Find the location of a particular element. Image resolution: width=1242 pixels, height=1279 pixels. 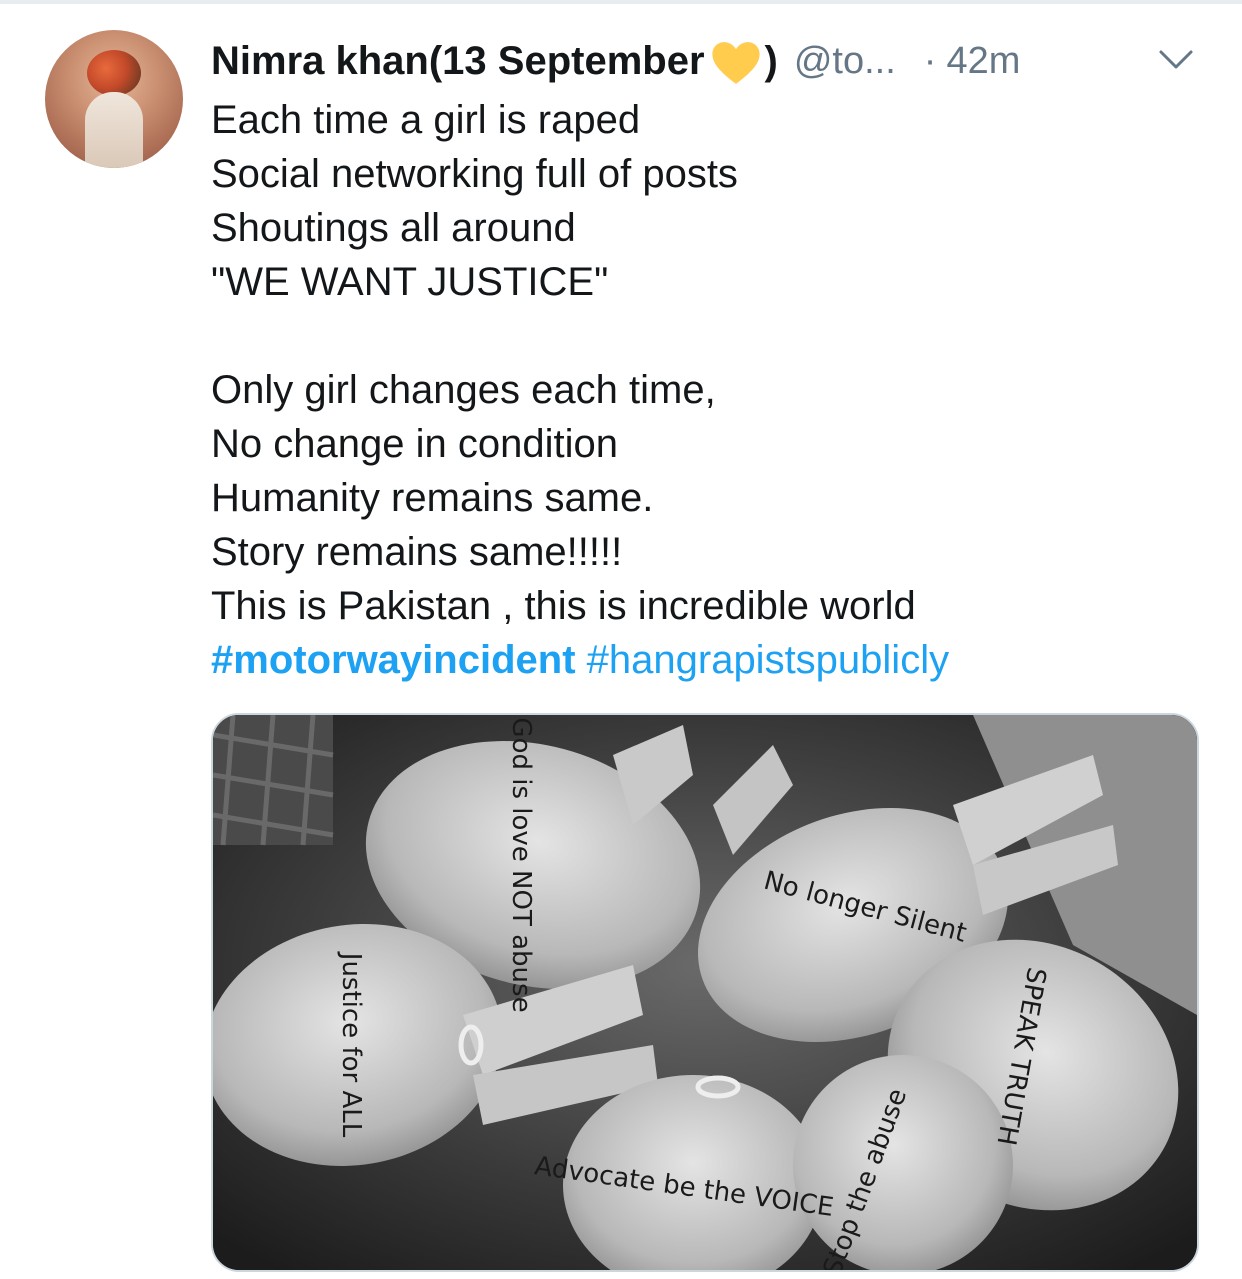

display-name-close: ) is located at coordinates (771, 60).